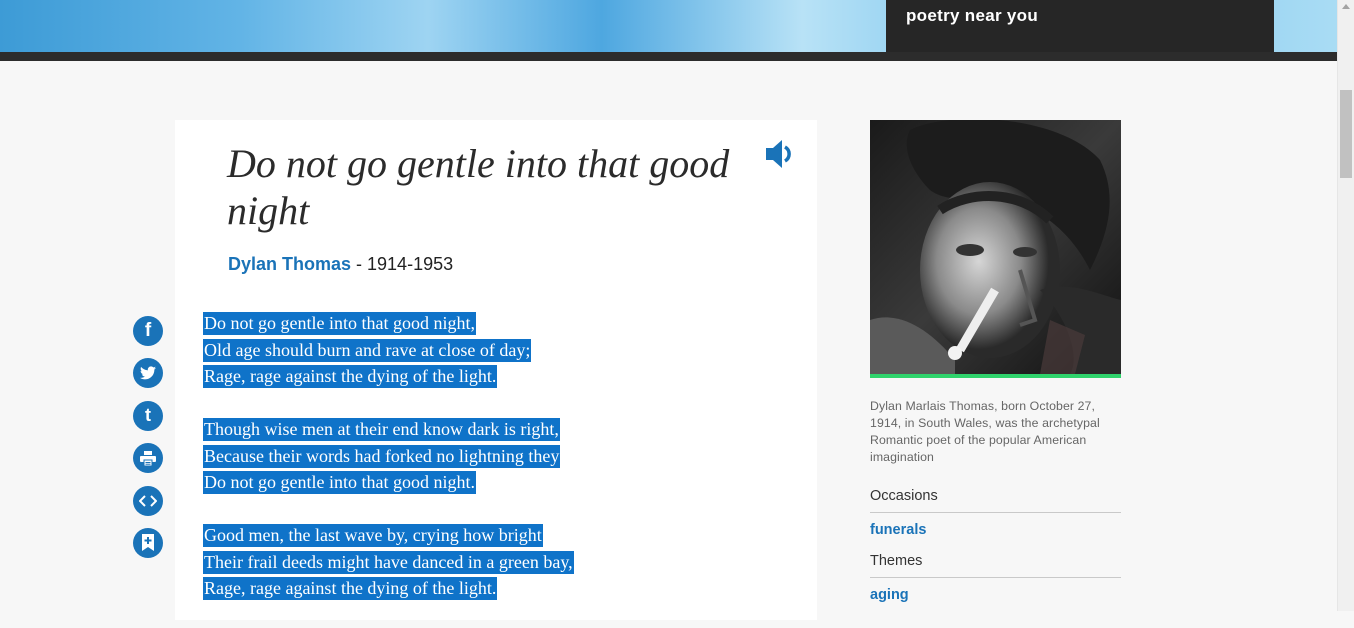 The image size is (1354, 628). What do you see at coordinates (1345, 305) in the screenshot?
I see `vertical-scrollbar` at bounding box center [1345, 305].